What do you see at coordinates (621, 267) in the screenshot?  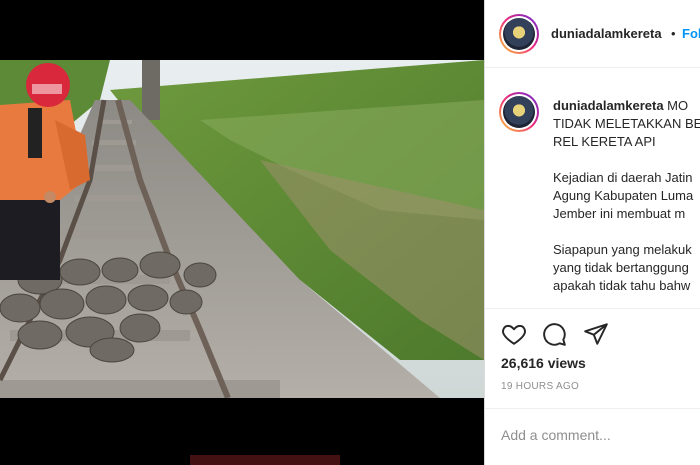 I see `caption-line-10: yang tidak bertanggung` at bounding box center [621, 267].